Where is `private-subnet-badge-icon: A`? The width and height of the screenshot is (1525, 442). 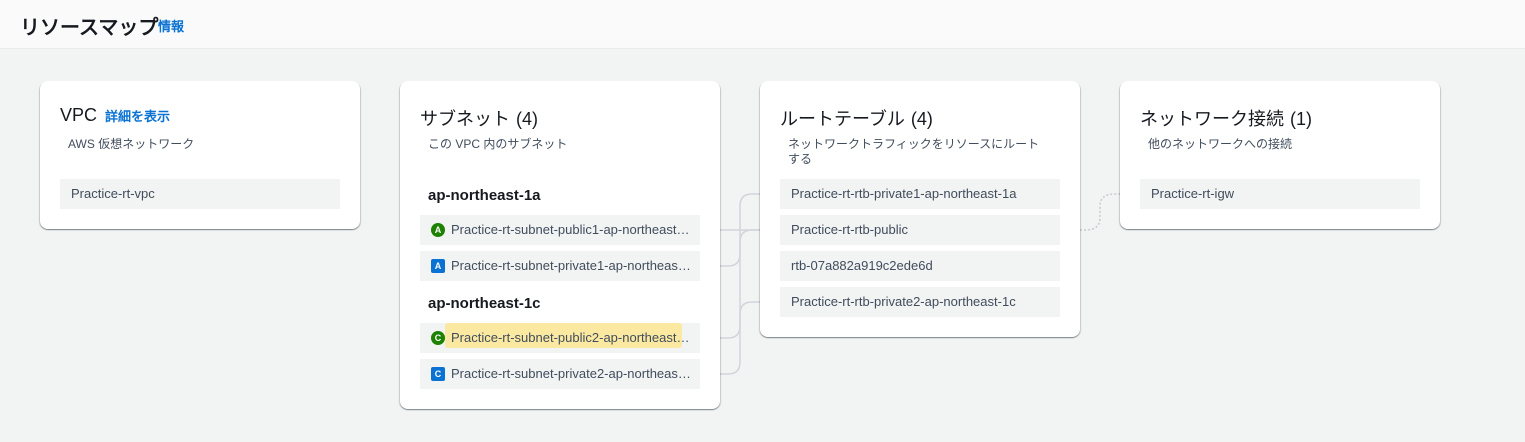
private-subnet-badge-icon: A is located at coordinates (438, 266).